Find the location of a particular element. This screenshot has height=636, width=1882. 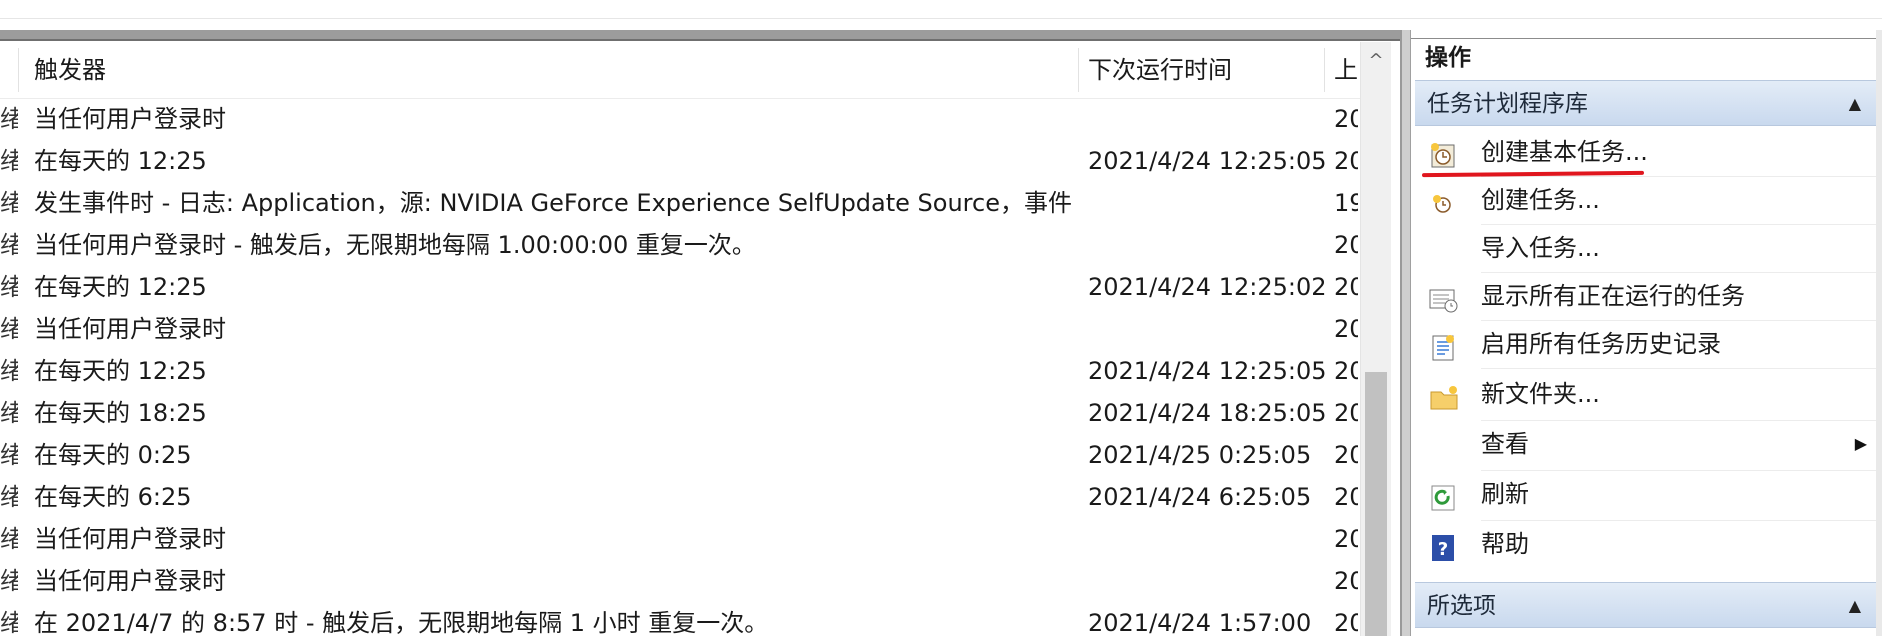

column-header-status is located at coordinates (9, 70).